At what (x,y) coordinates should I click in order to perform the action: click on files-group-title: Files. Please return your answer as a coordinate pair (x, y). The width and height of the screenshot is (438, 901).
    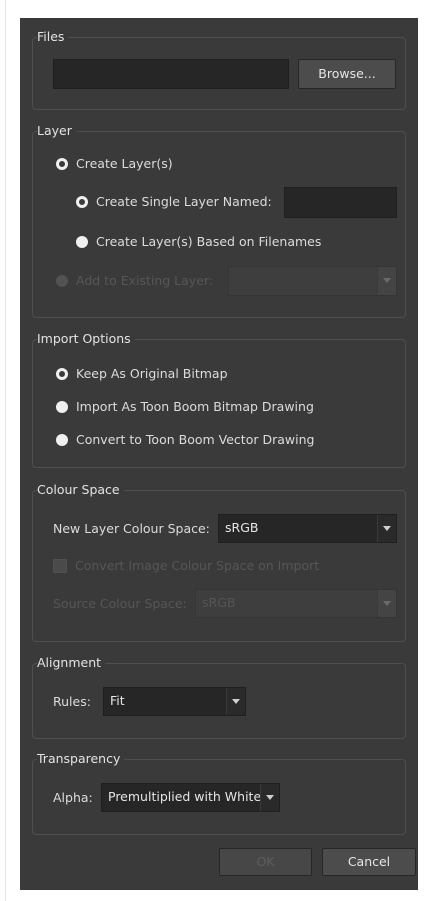
    Looking at the image, I should click on (53, 37).